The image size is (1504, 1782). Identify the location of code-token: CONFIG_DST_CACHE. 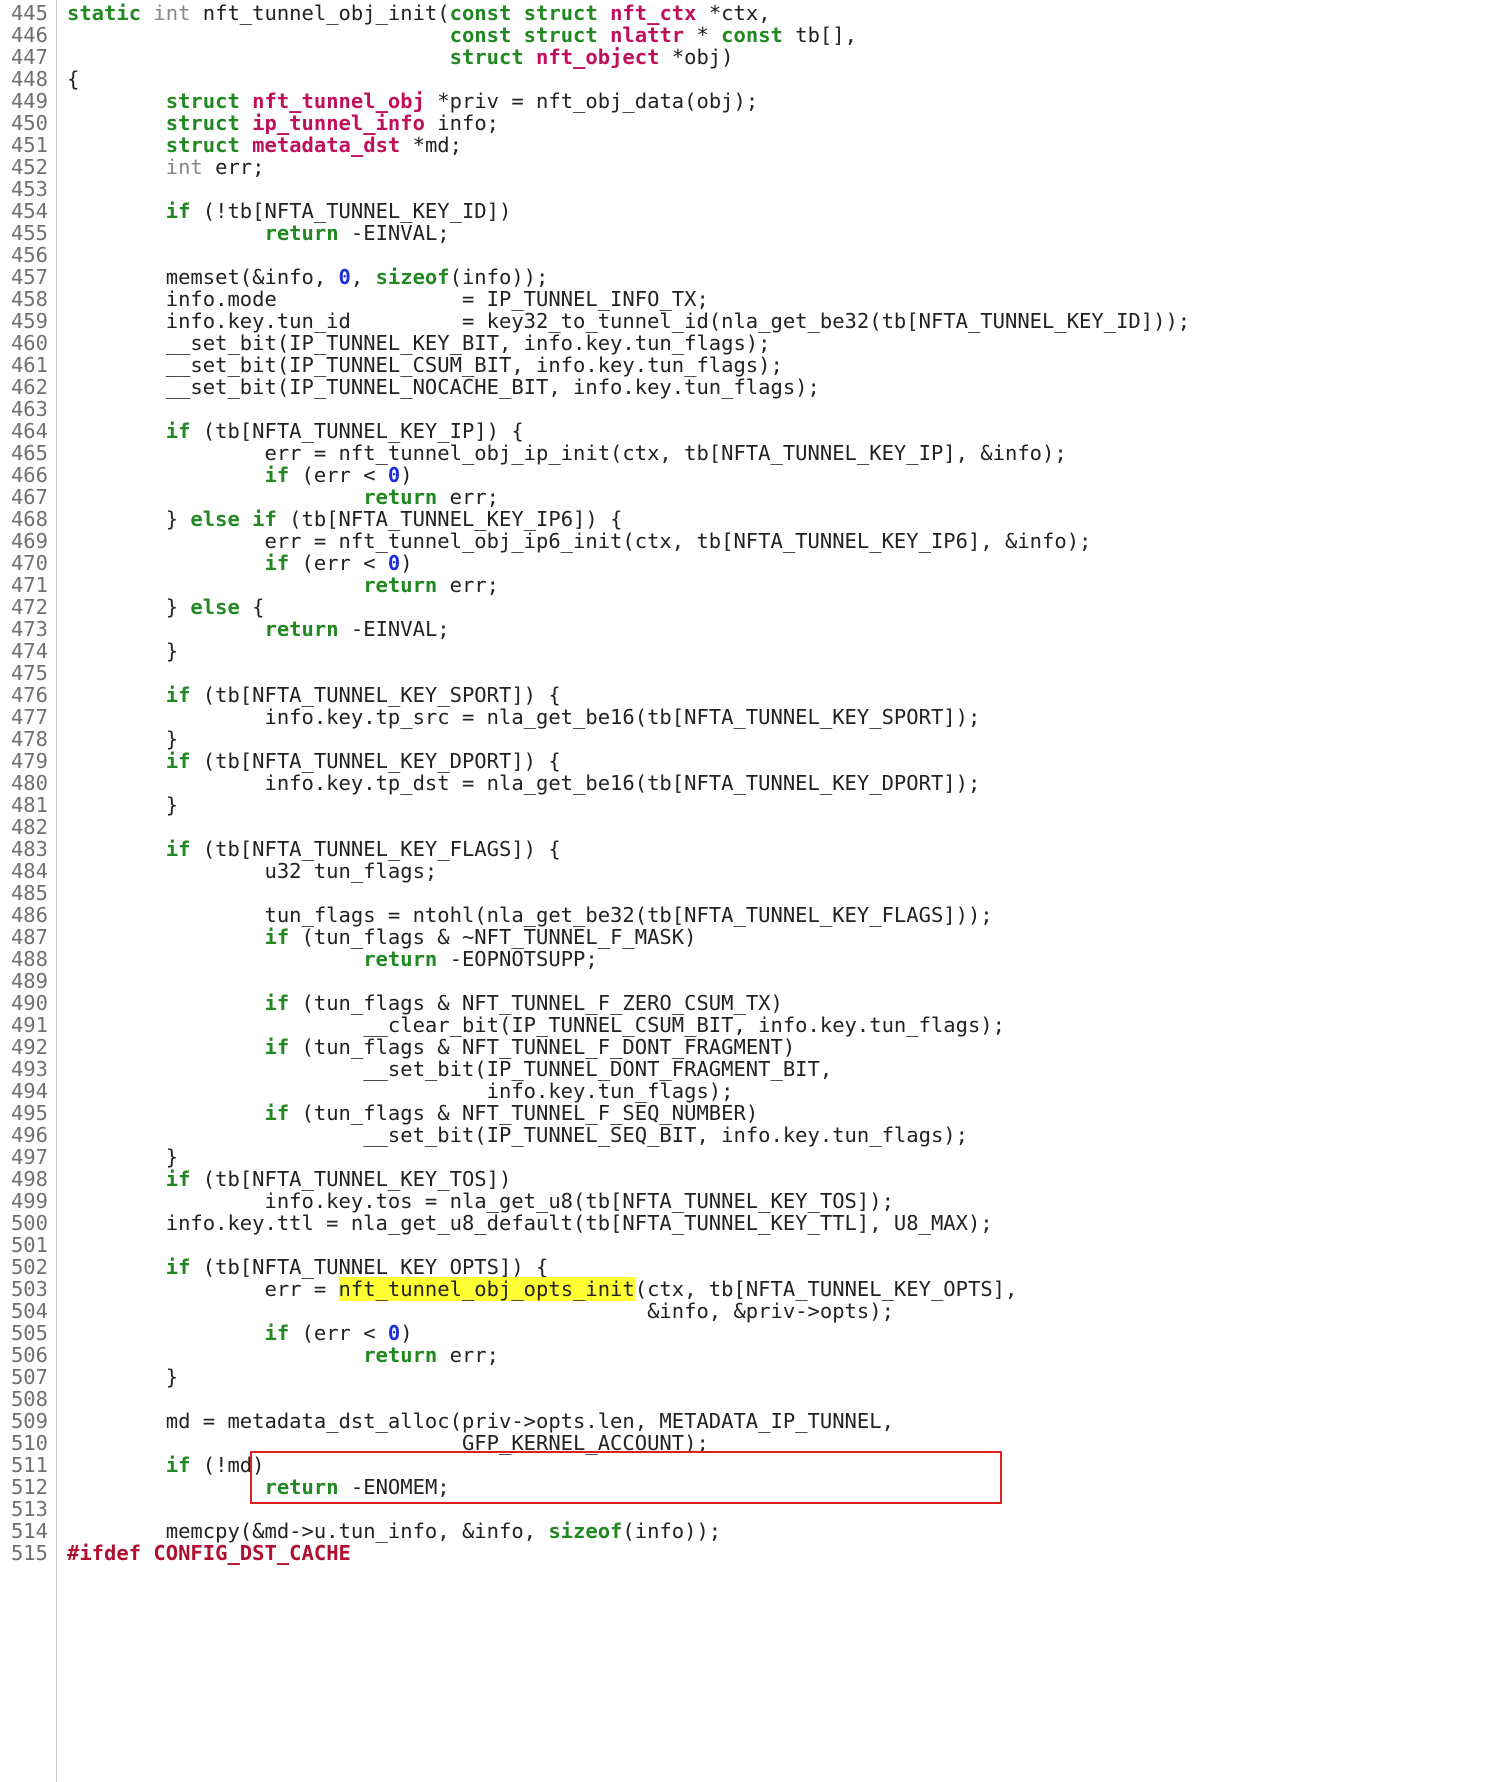
(252, 1553).